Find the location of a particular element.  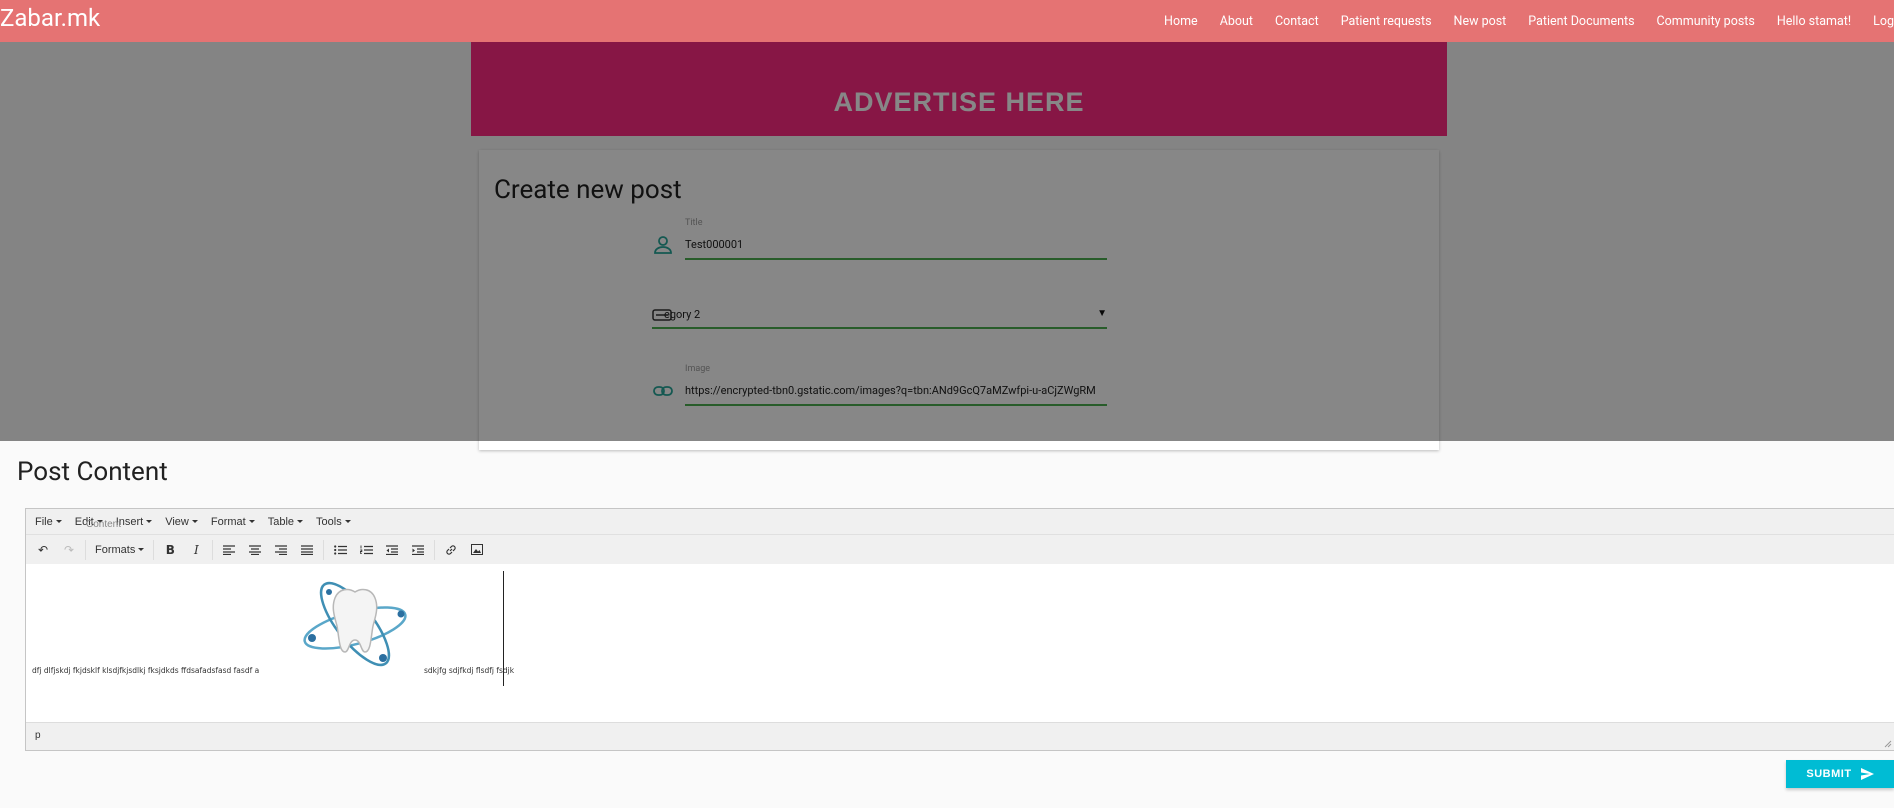

indent-icon is located at coordinates (418, 550).